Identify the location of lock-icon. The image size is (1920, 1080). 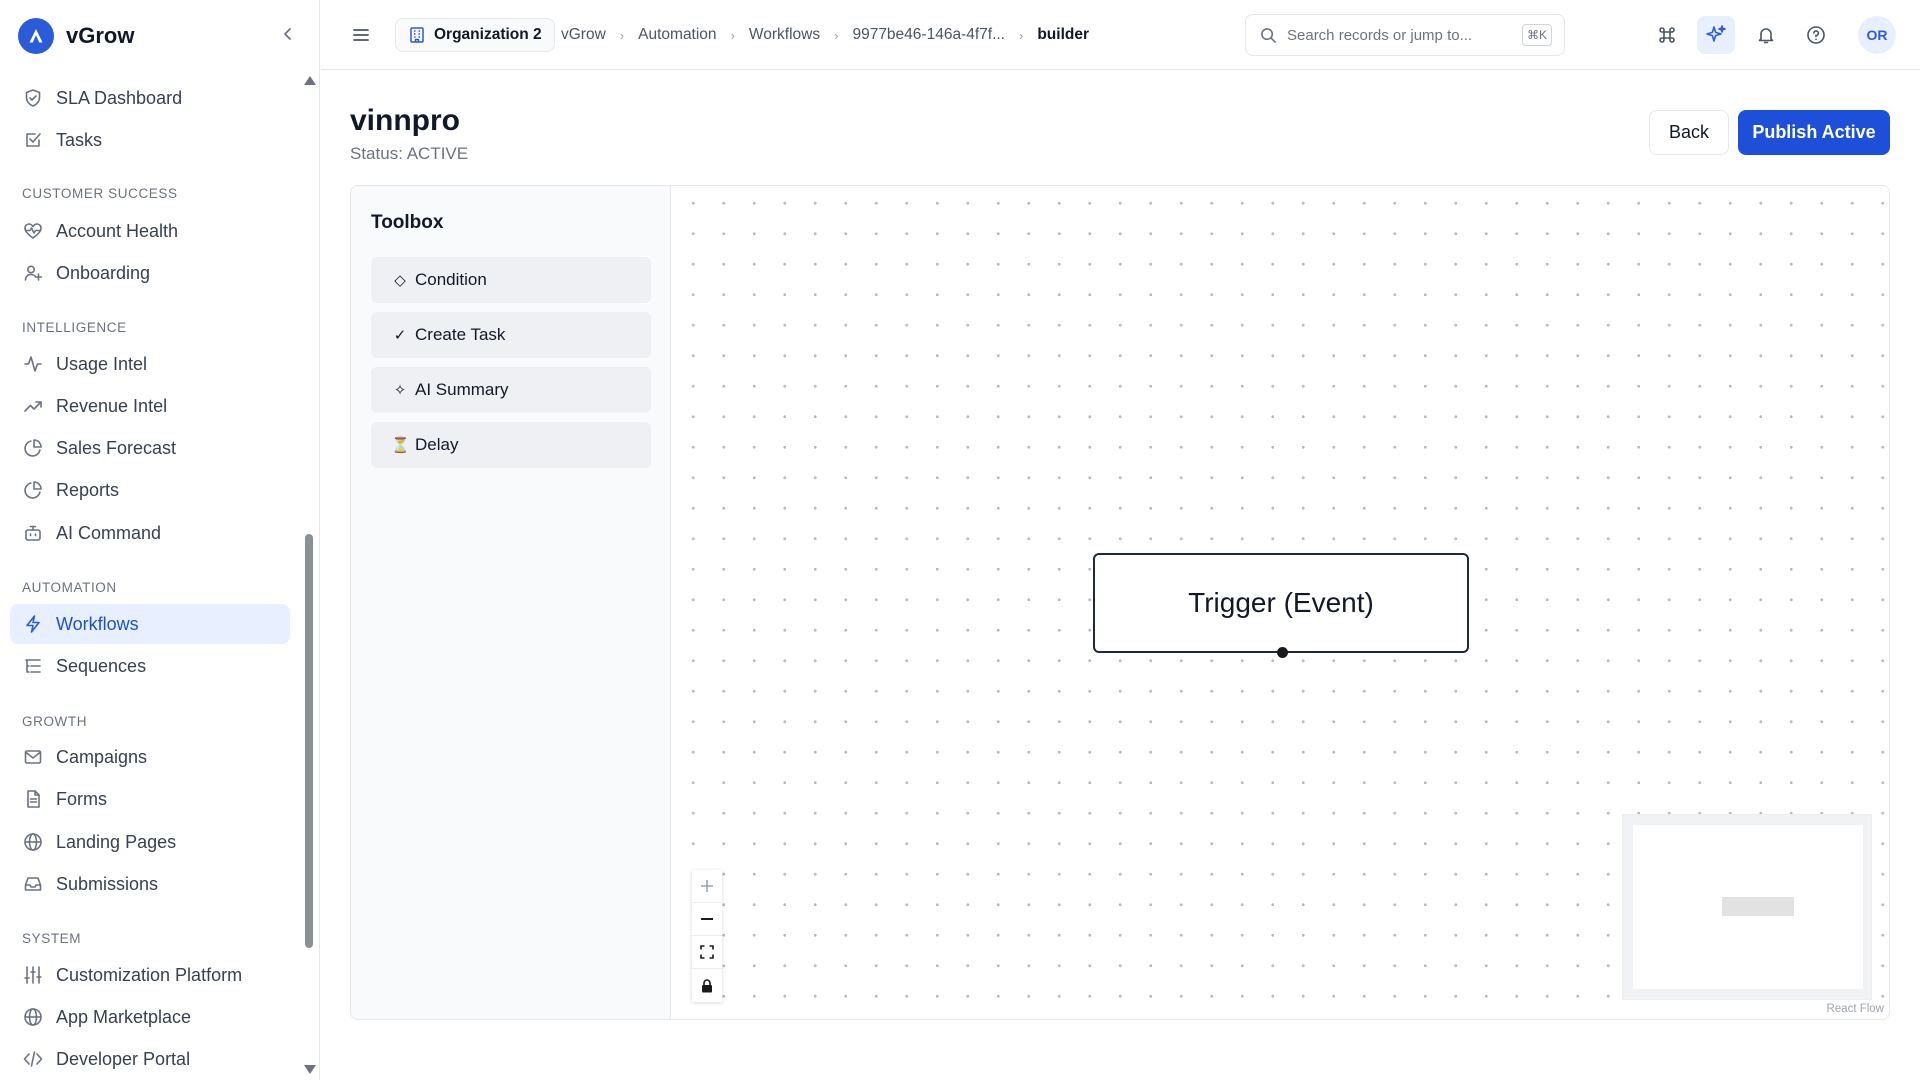
(707, 985).